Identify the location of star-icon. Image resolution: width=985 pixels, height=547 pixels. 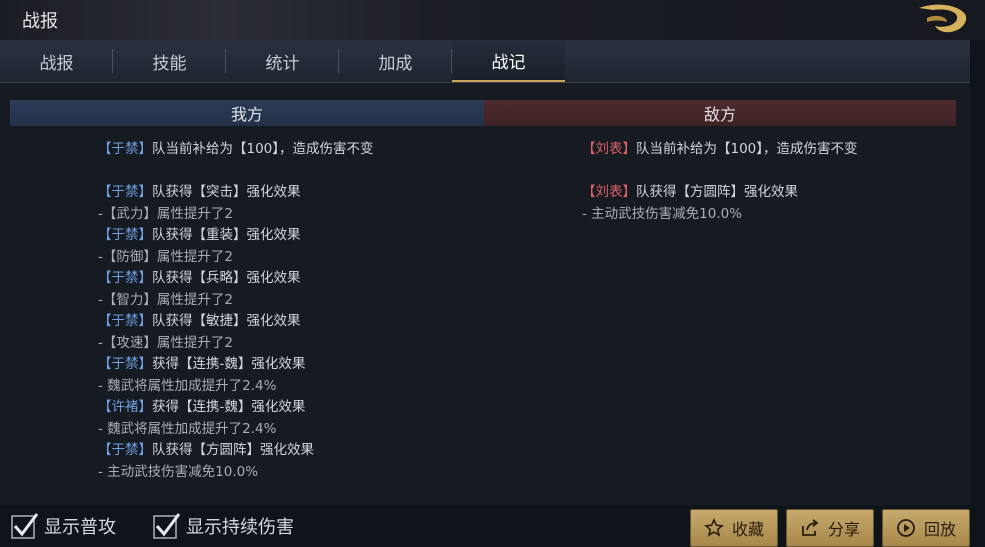
(714, 527).